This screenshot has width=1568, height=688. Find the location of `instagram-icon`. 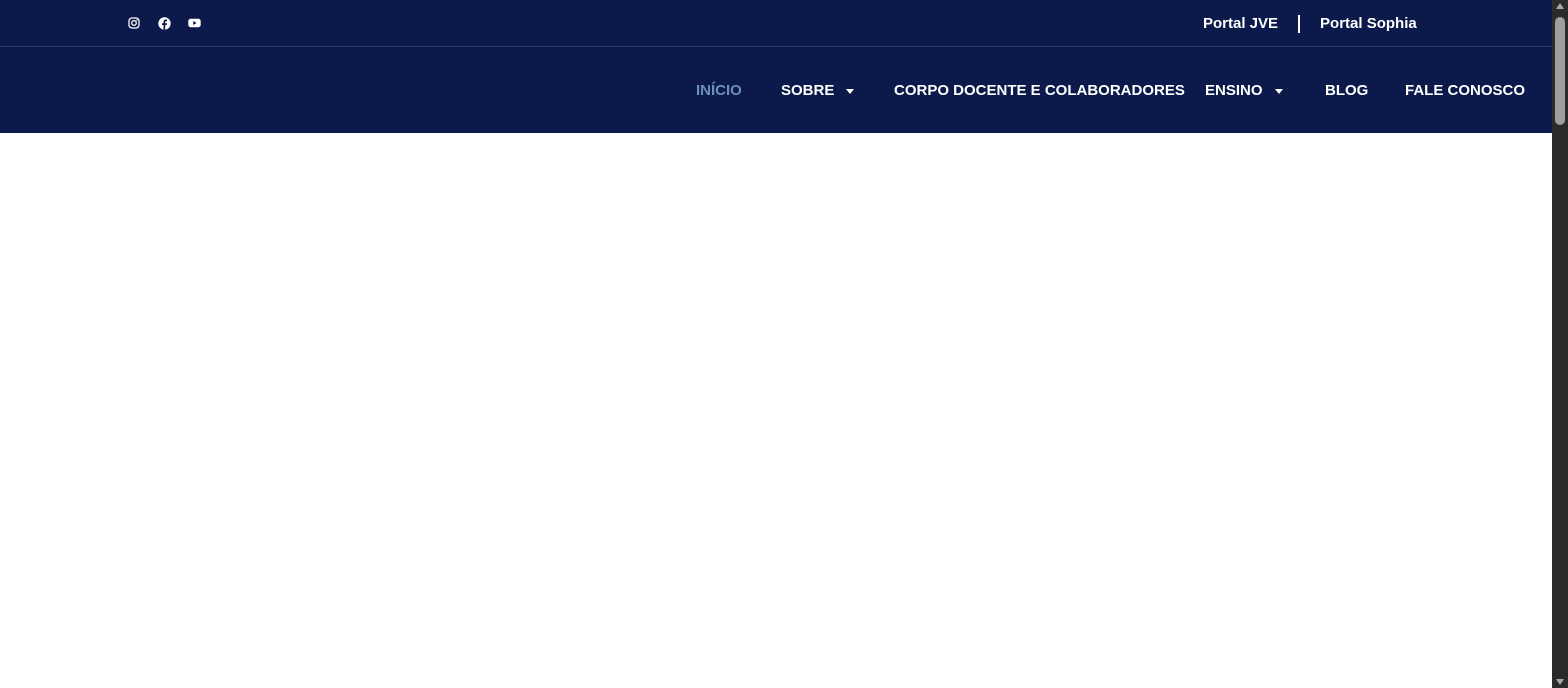

instagram-icon is located at coordinates (134, 23).